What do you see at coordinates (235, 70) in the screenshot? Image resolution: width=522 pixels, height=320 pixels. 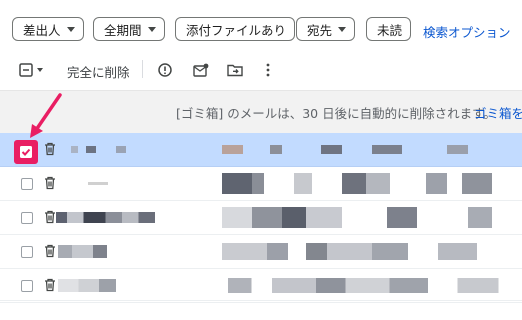 I see `move-to-folder-icon` at bounding box center [235, 70].